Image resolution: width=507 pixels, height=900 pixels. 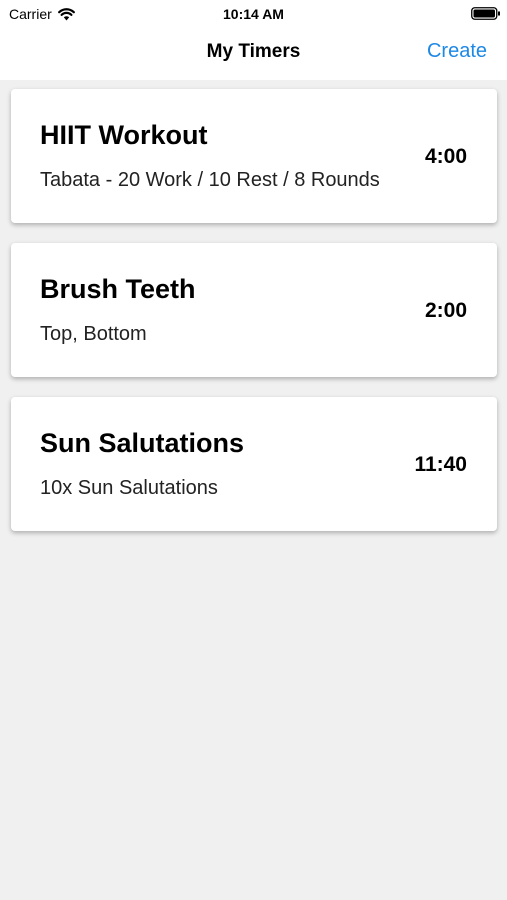 What do you see at coordinates (210, 180) in the screenshot?
I see `timer-subtitle: Tabata - 20 Work / 10 Rest / 8 Rounds` at bounding box center [210, 180].